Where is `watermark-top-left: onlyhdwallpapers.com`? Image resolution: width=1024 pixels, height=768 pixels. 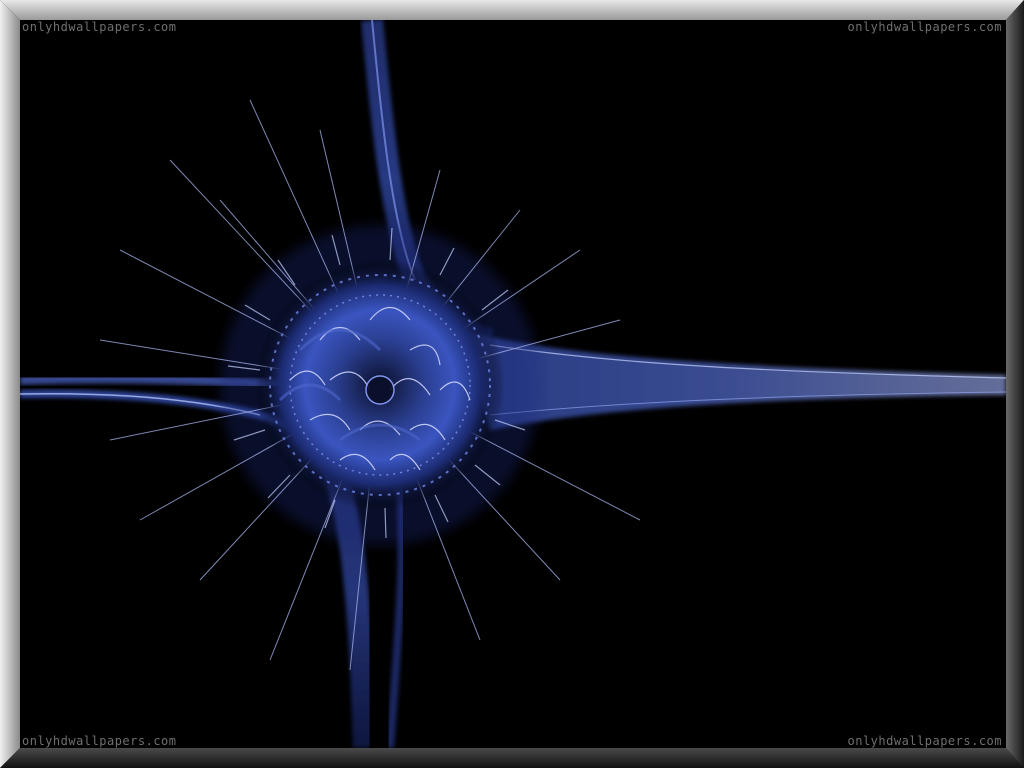
watermark-top-left: onlyhdwallpapers.com is located at coordinates (99, 27).